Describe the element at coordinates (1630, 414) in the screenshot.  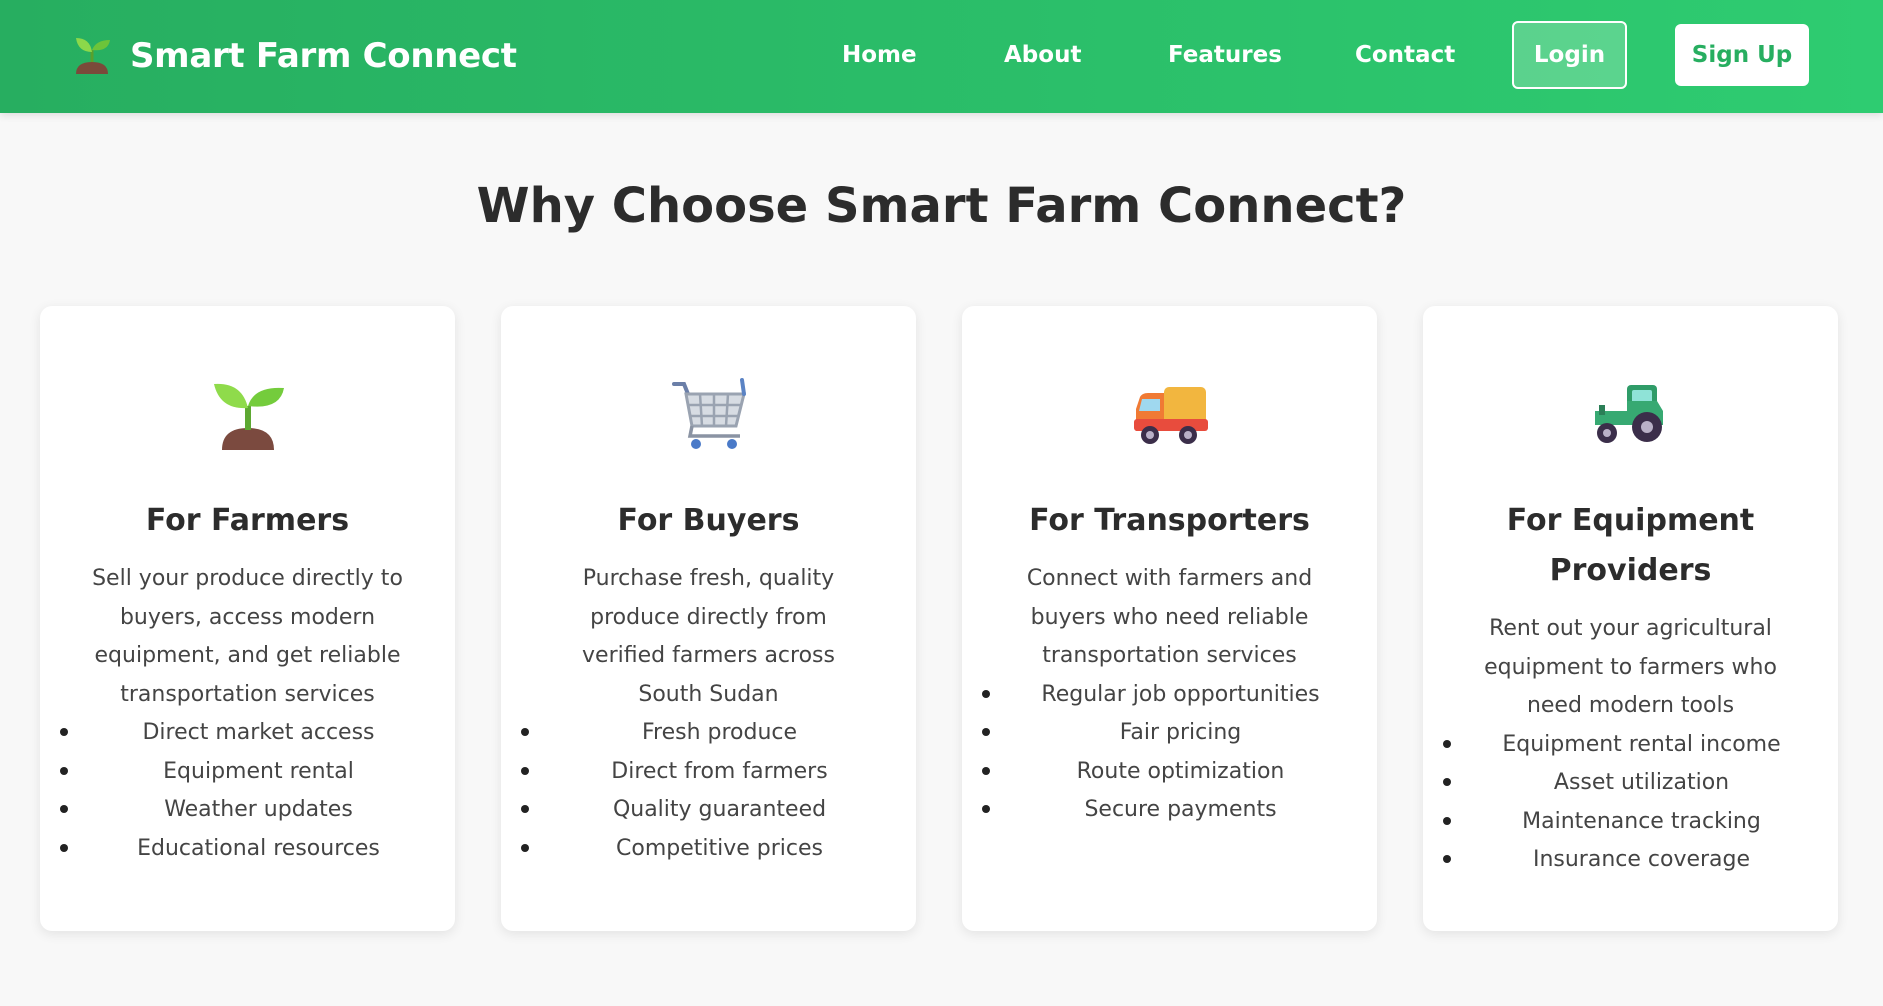
I see `tractor-icon` at that location.